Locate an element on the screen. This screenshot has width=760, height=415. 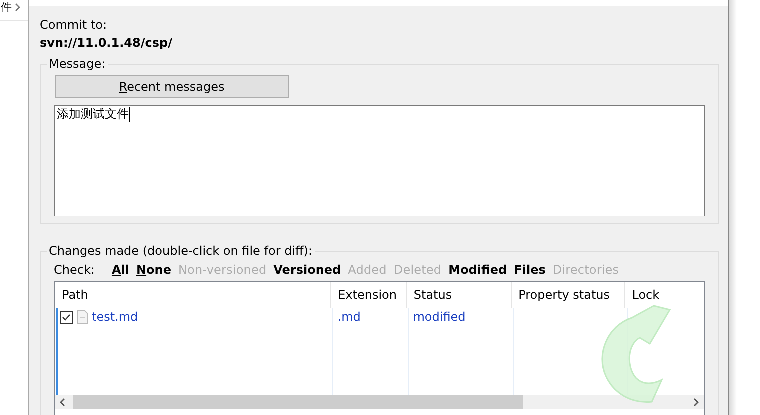
file-status: modified is located at coordinates (439, 317).